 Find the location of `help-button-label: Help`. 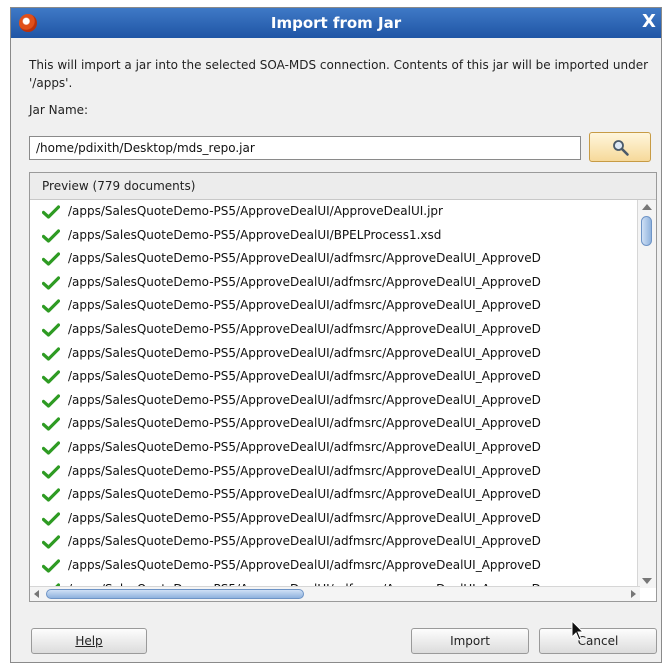

help-button-label: Help is located at coordinates (89, 641).